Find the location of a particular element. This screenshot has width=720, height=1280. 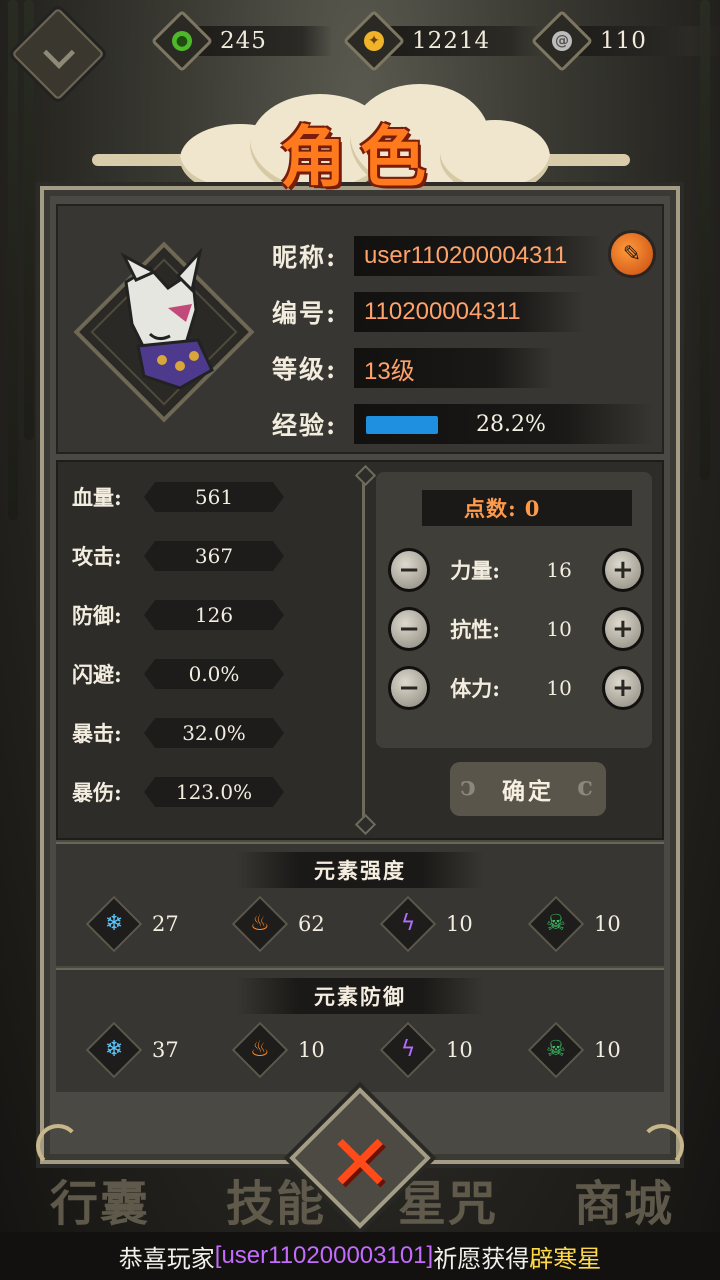

gold-coin-icon: ✦ is located at coordinates (374, 41).